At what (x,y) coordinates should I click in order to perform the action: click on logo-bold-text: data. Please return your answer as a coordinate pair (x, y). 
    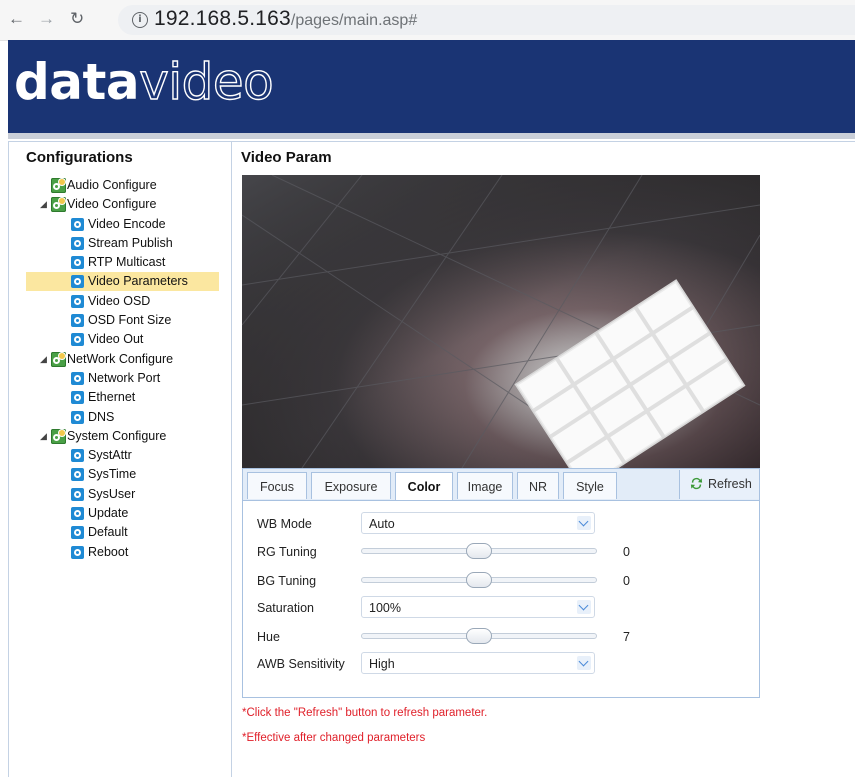
    Looking at the image, I should click on (77, 82).